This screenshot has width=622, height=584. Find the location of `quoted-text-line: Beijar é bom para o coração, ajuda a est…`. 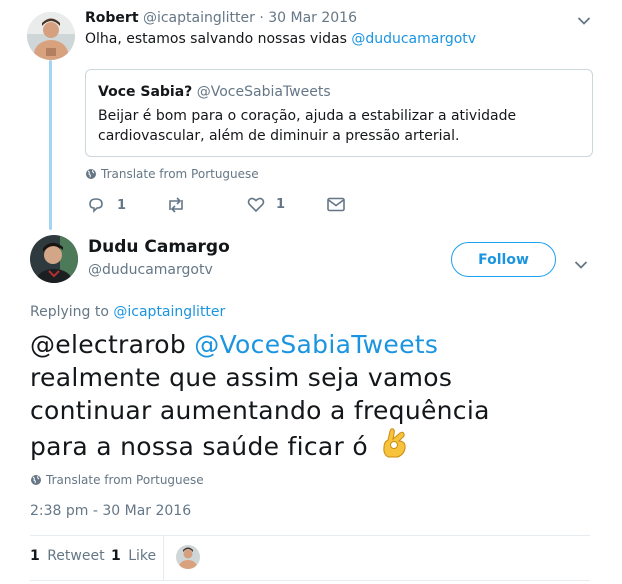

quoted-text-line: Beijar é bom para o coração, ajuda a est… is located at coordinates (307, 116).